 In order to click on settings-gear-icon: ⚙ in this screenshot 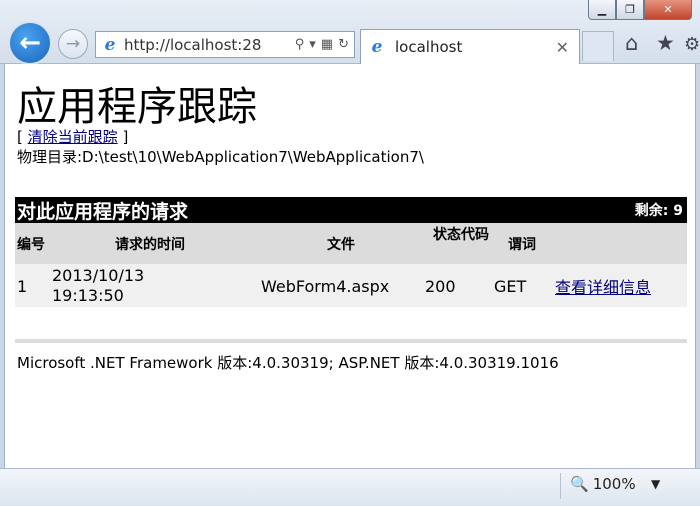, I will do `click(692, 44)`.